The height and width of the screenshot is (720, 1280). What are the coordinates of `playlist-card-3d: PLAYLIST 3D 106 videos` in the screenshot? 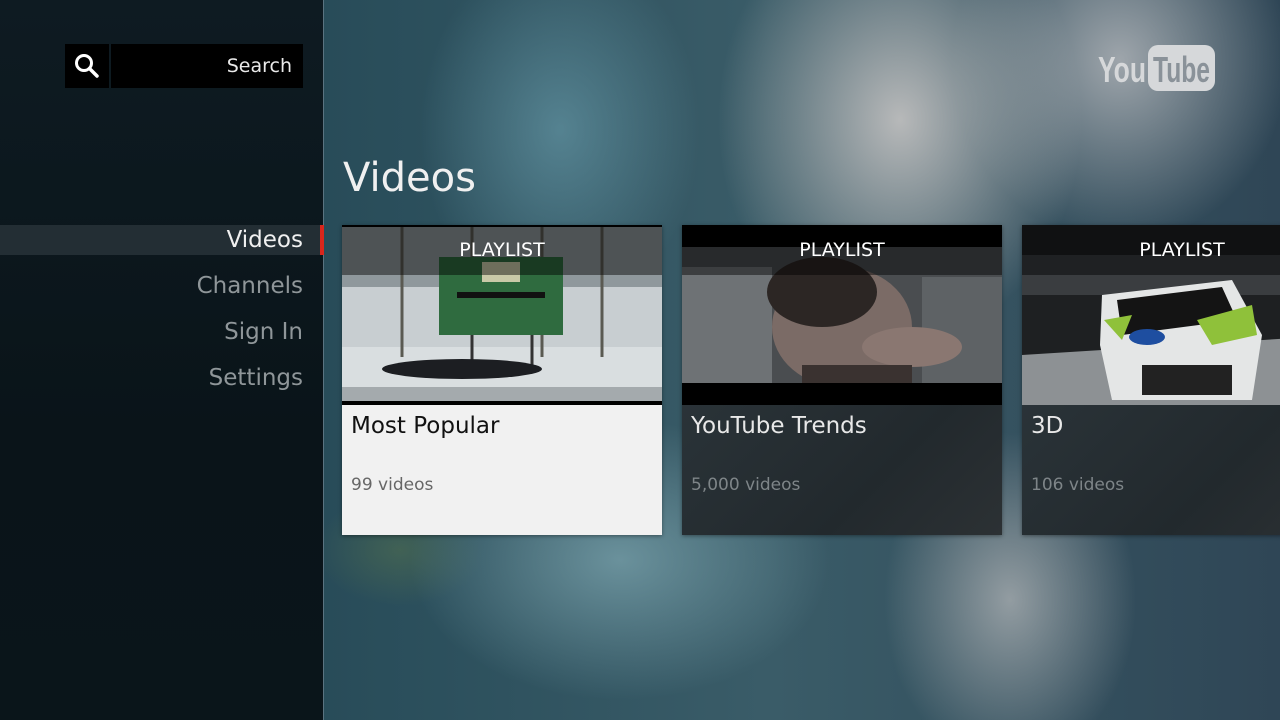 It's located at (1151, 380).